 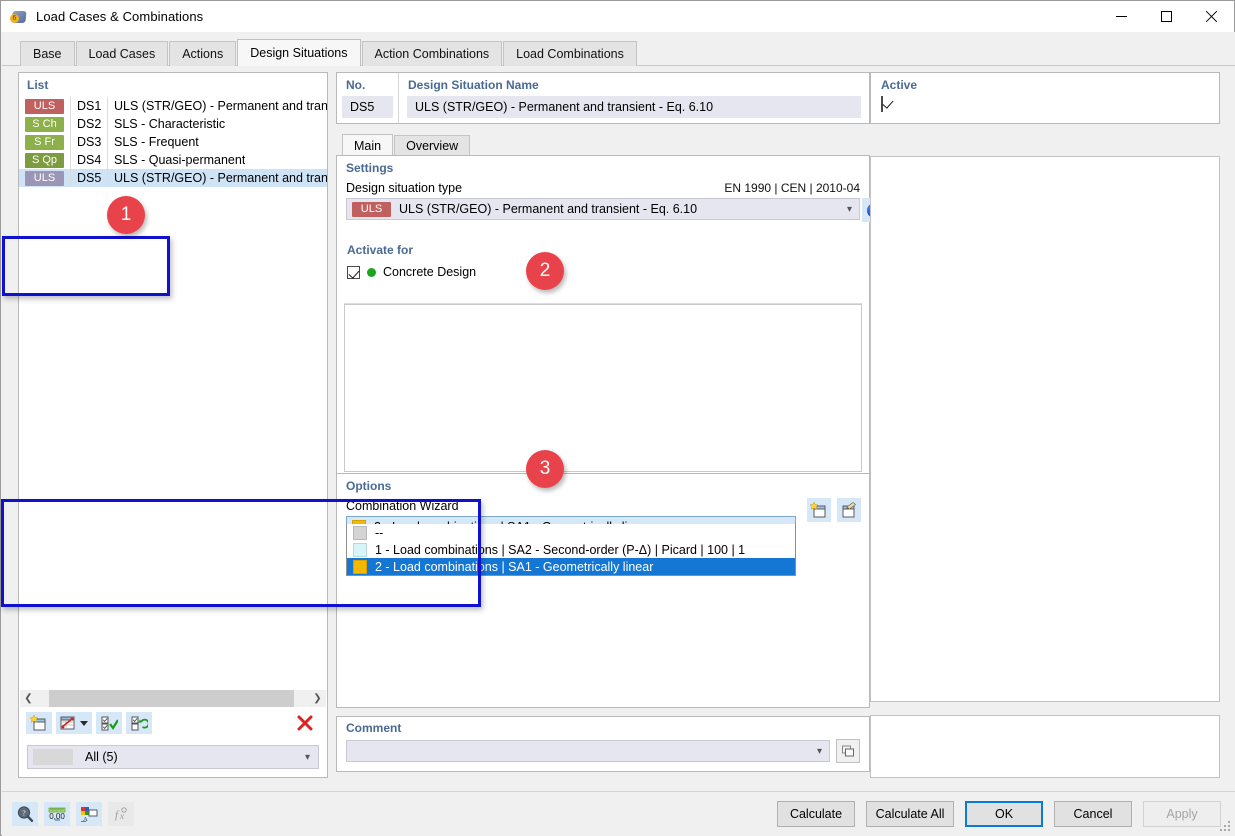 What do you see at coordinates (910, 814) in the screenshot?
I see `calculate-all-button: Calculate All` at bounding box center [910, 814].